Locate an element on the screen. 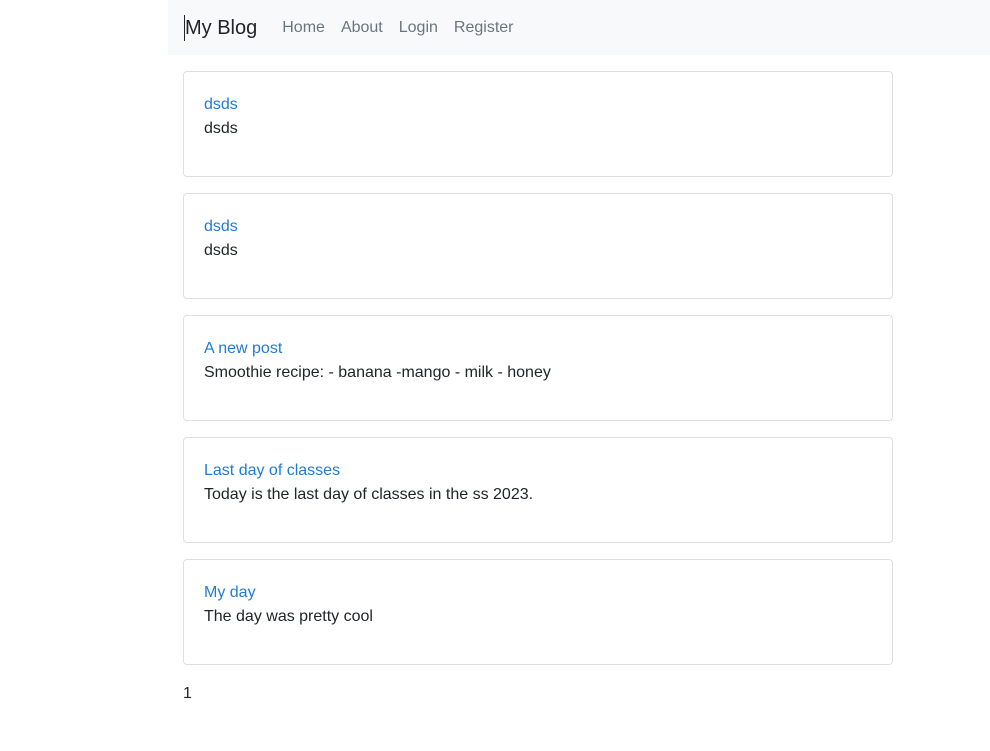  post-body: The day was pretty cool is located at coordinates (288, 616).